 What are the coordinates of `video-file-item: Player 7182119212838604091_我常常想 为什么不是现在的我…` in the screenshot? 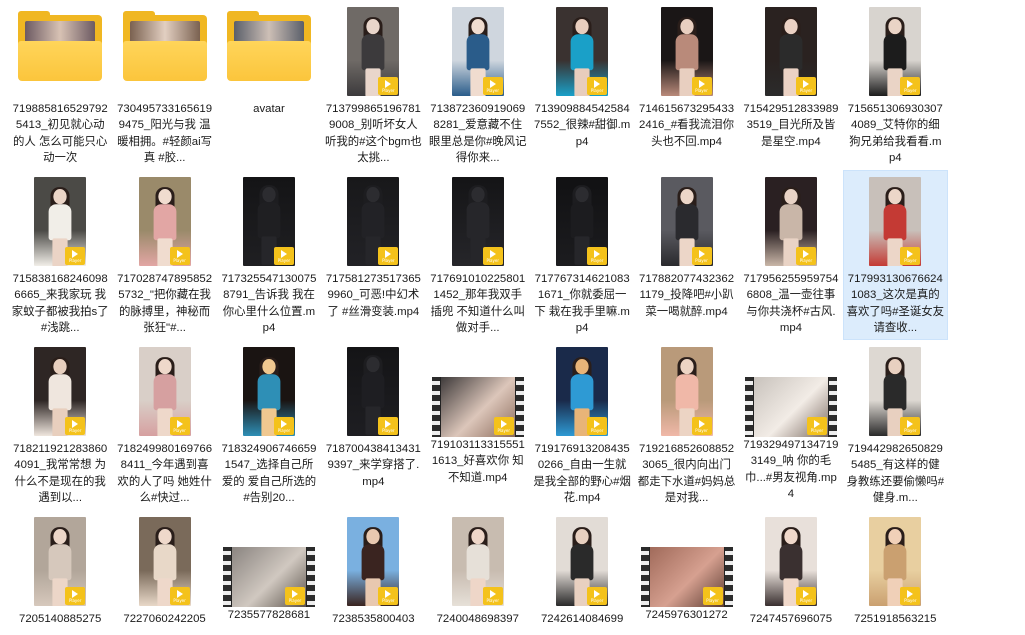 It's located at (60, 425).